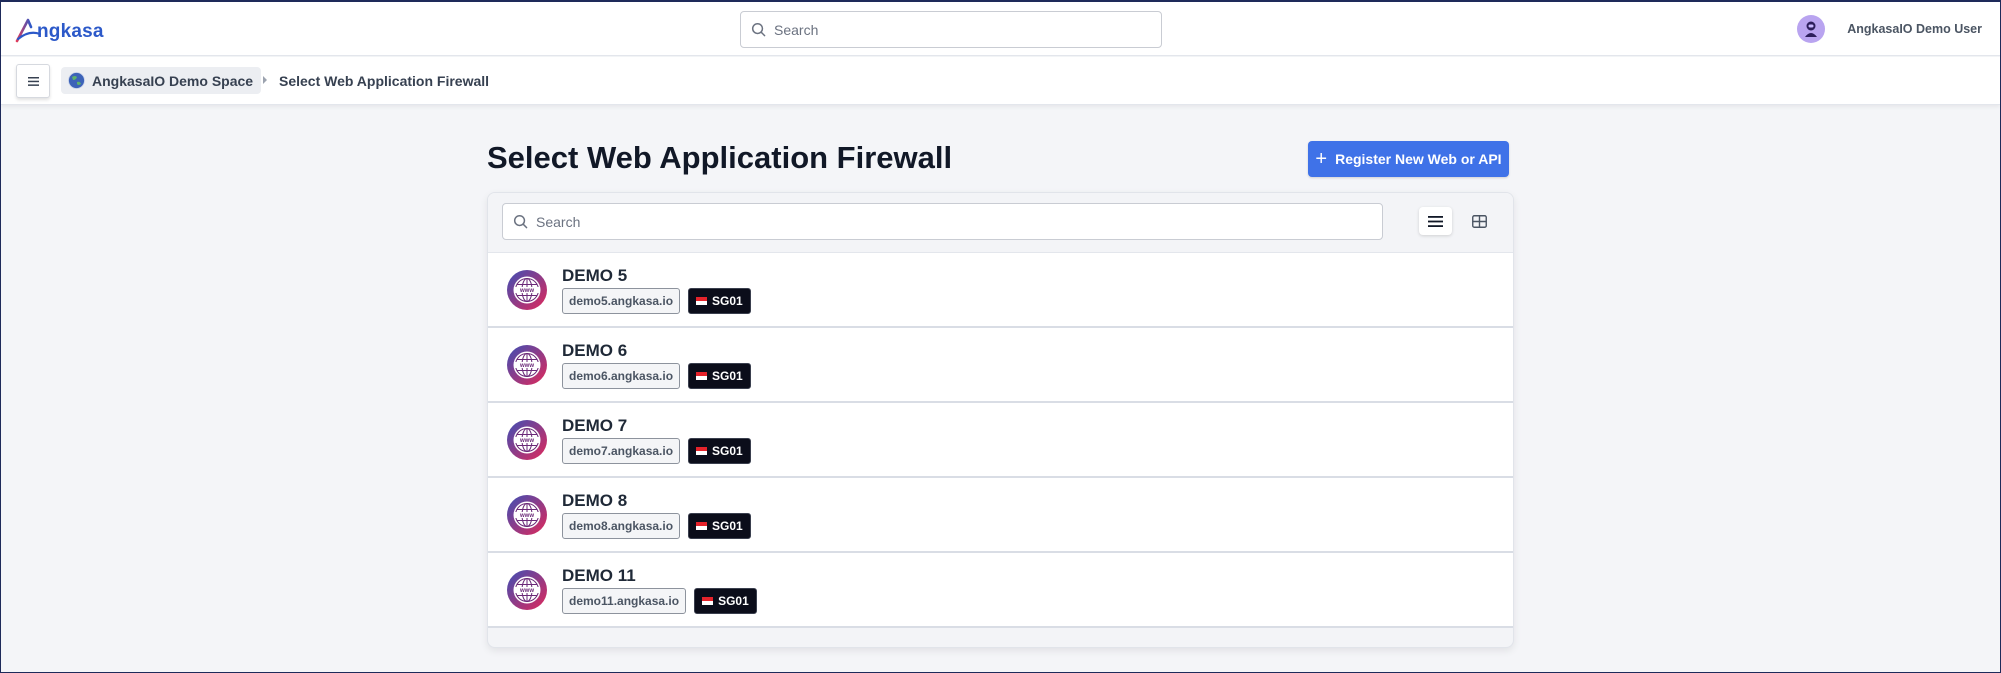 The width and height of the screenshot is (2001, 673). I want to click on domain-badge: demo7.angkasa.io, so click(621, 451).